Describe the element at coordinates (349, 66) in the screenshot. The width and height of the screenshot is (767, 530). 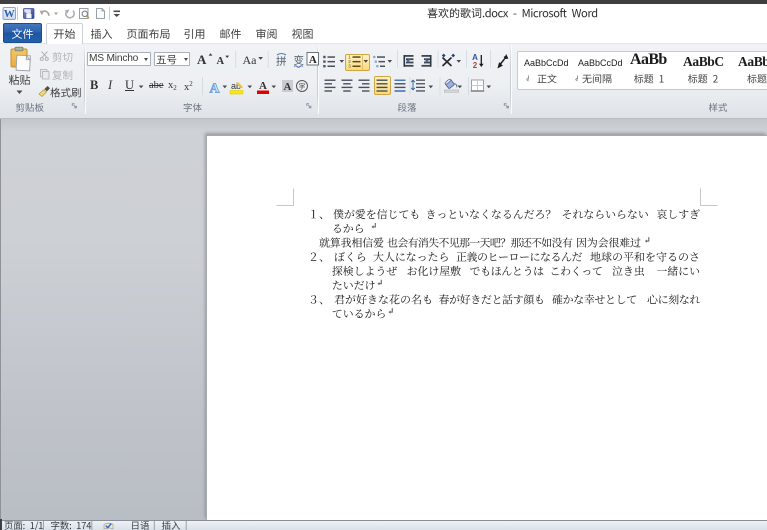
I see `svg-text: 3` at that location.